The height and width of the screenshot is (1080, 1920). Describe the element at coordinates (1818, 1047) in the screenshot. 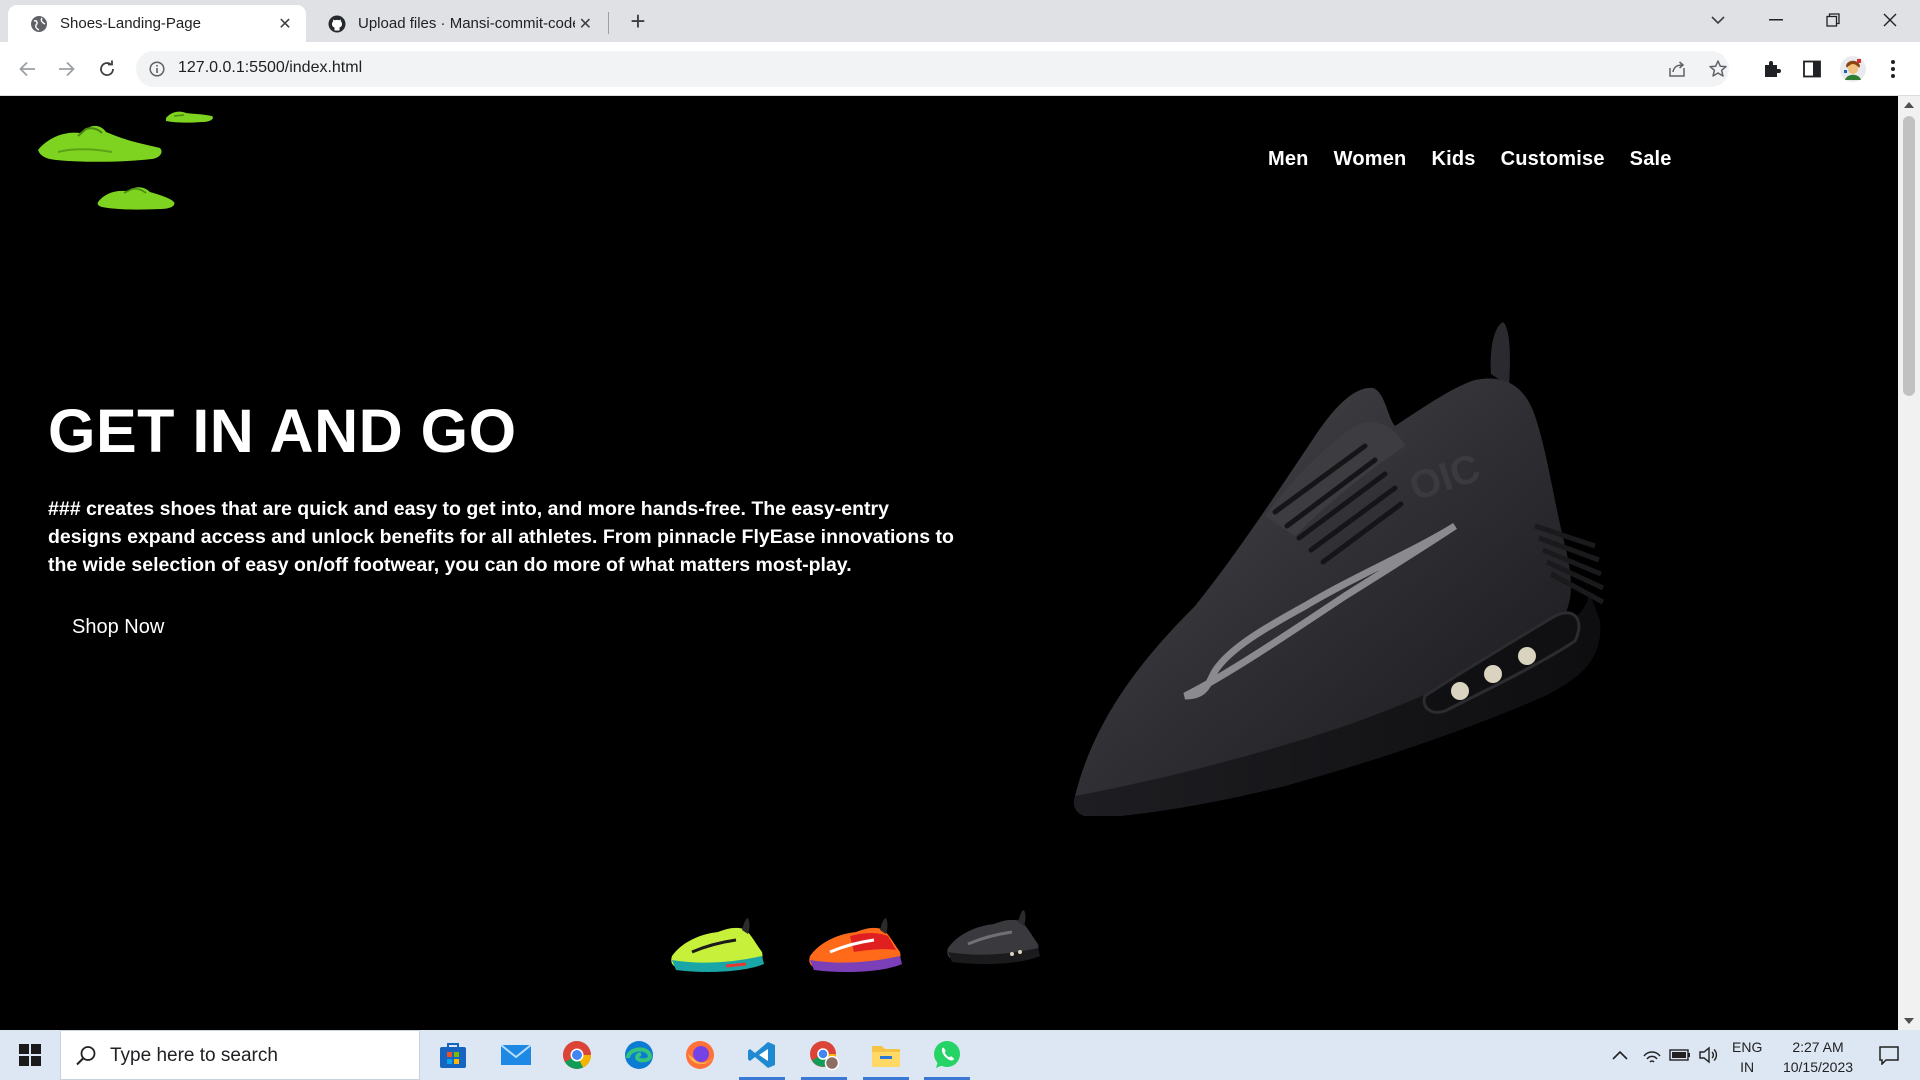

I see `clock-time: 2:27 AM` at that location.